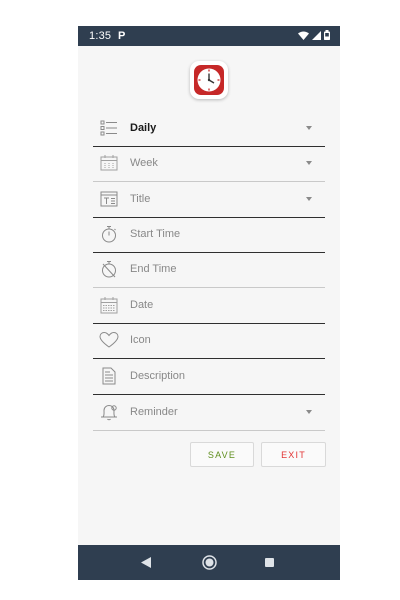 The image size is (400, 600). What do you see at coordinates (109, 339) in the screenshot?
I see `heart-icon` at bounding box center [109, 339].